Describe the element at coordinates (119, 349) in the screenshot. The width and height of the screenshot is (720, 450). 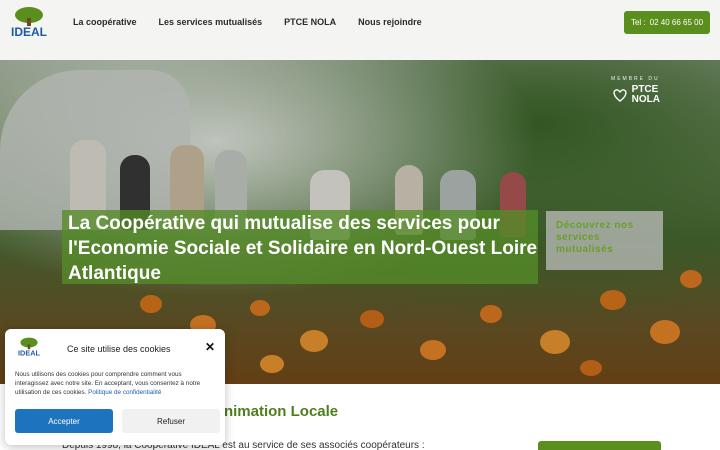
I see `cookie-title: Ce site utilise des cookies` at that location.